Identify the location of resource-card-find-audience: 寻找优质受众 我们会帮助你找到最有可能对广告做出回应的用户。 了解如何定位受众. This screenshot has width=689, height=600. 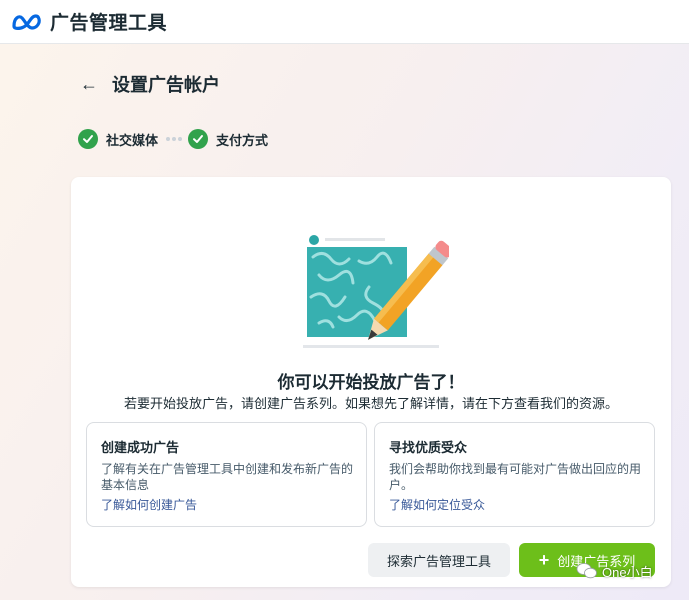
(514, 474).